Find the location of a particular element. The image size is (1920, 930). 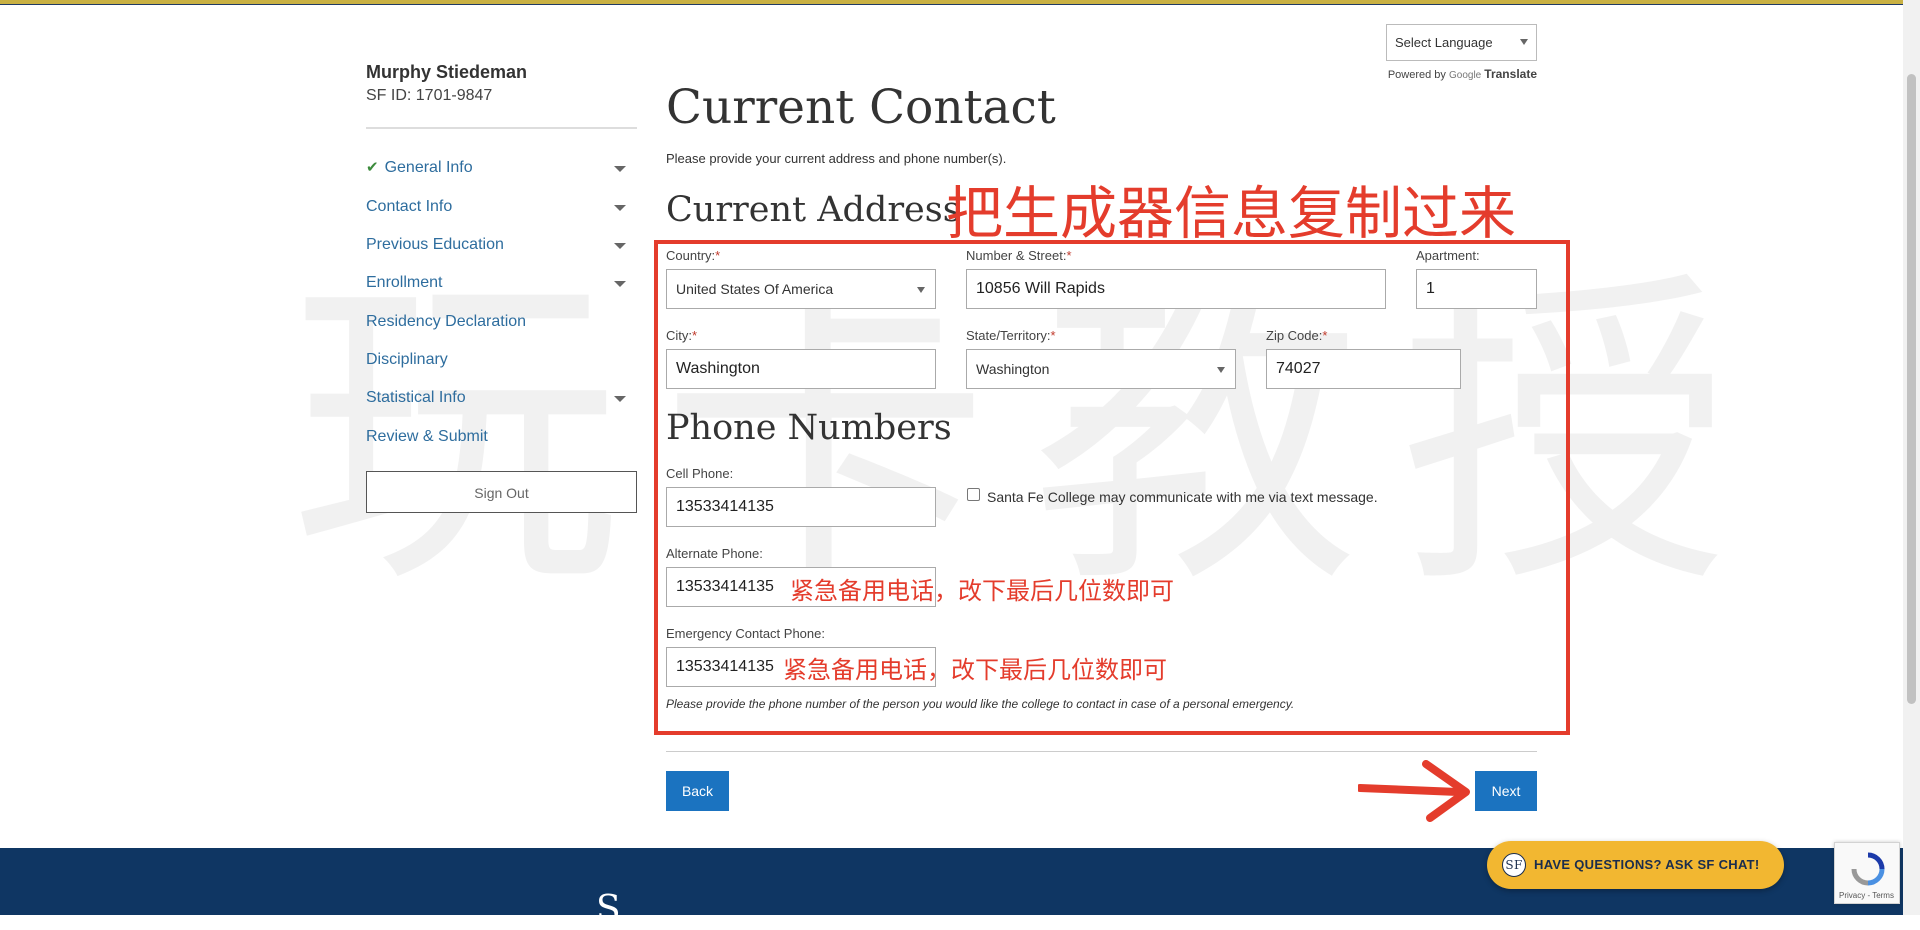

country-label-text: Country: is located at coordinates (691, 255).